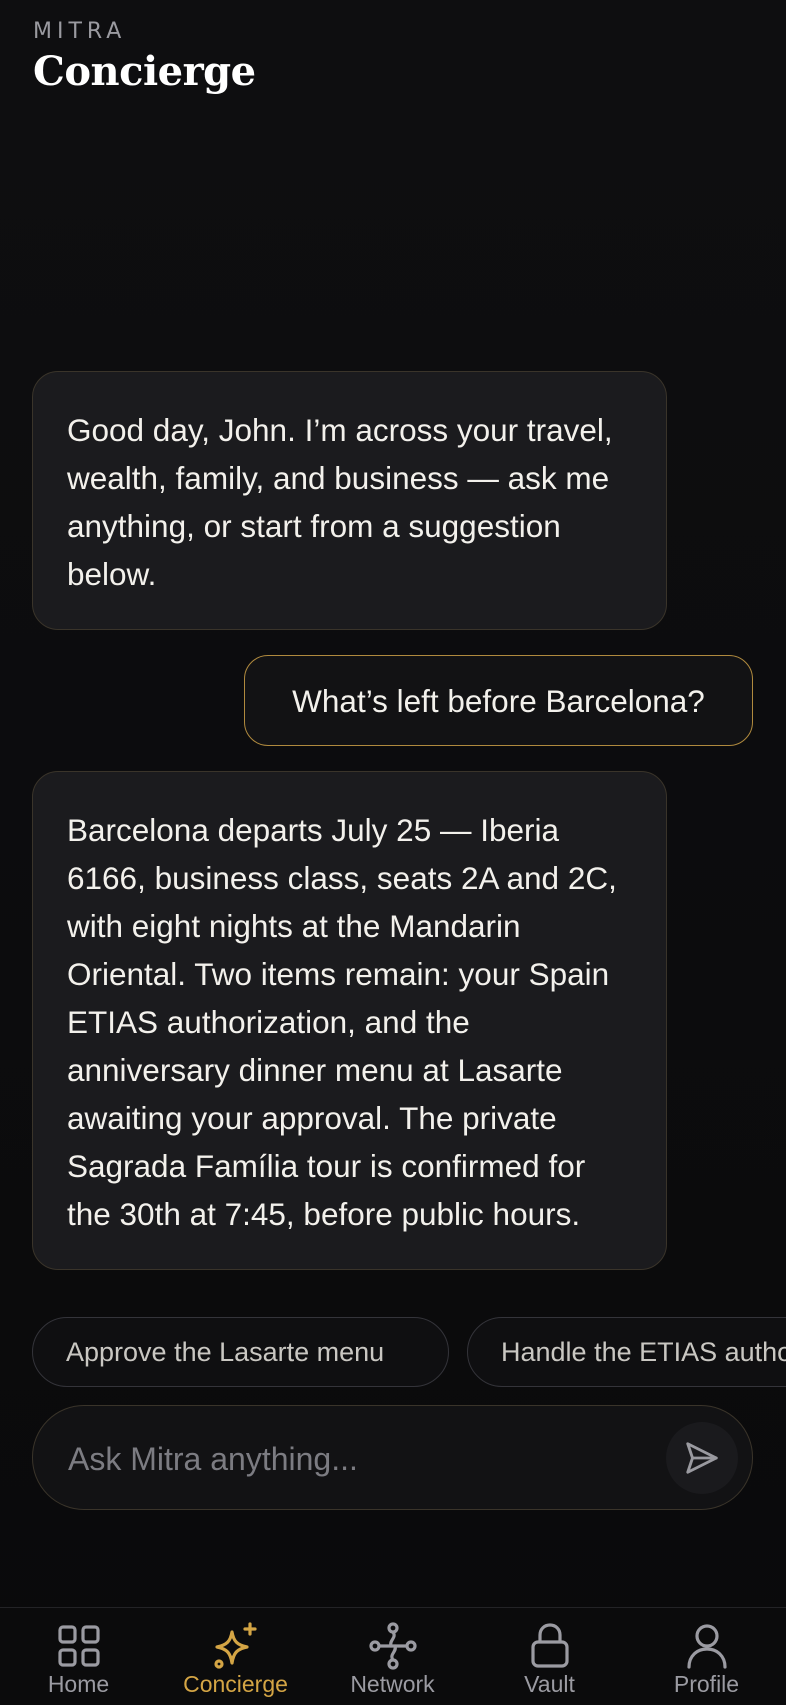  I want to click on suggestion-chip-etias: Handle the ETIAS authorization, so click(626, 1352).